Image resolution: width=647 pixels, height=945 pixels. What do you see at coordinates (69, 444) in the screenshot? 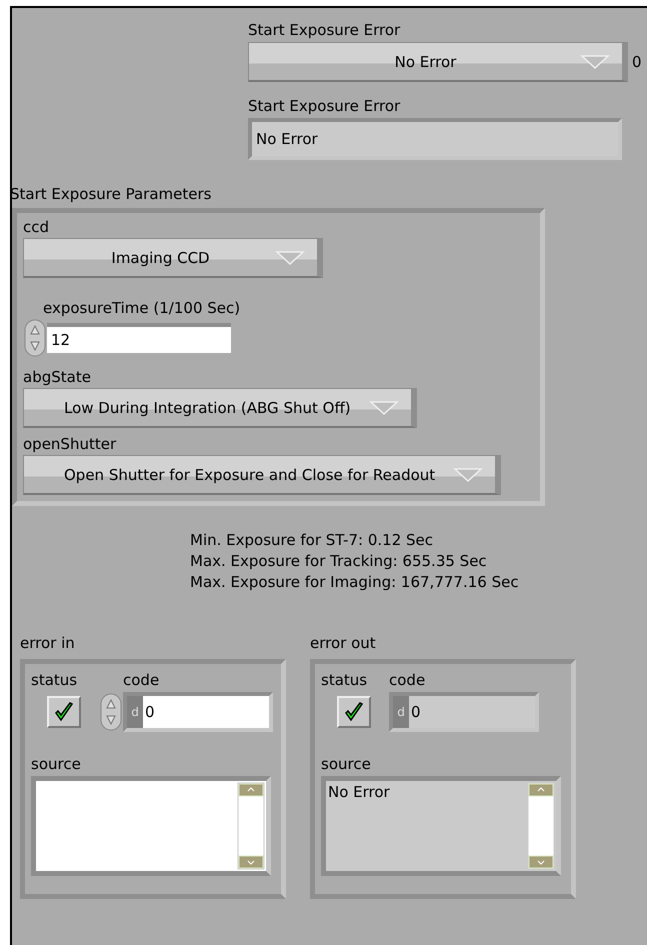
I see `field-label: openShutter` at bounding box center [69, 444].